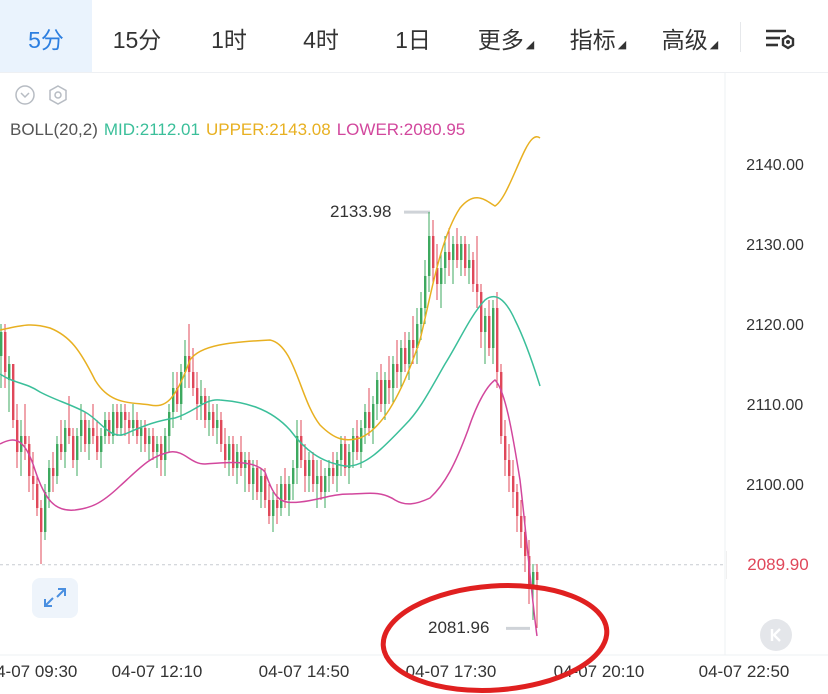 The height and width of the screenshot is (694, 828). I want to click on tab-5min: 5分, so click(46, 36).